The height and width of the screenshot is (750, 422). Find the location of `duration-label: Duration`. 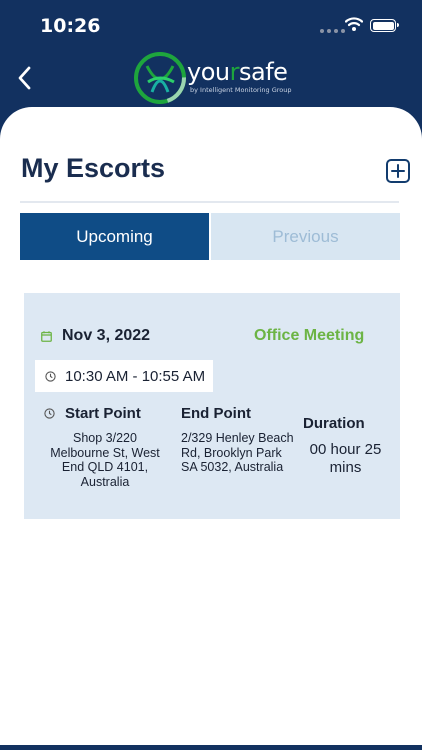

duration-label: Duration is located at coordinates (334, 423).